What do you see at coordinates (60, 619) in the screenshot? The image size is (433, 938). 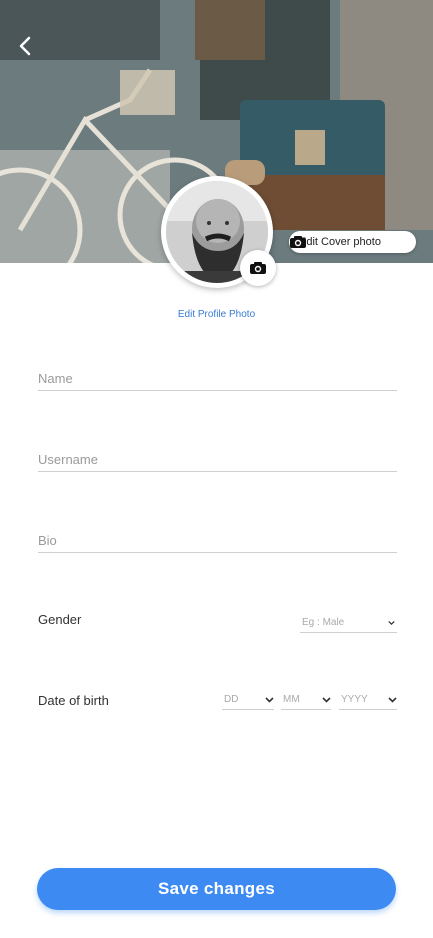 I see `gender-label: Gender` at bounding box center [60, 619].